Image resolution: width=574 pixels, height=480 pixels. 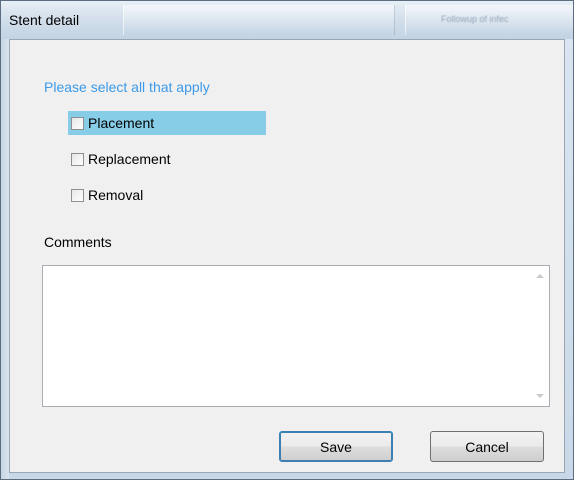 What do you see at coordinates (116, 195) in the screenshot?
I see `removal-label: Removal` at bounding box center [116, 195].